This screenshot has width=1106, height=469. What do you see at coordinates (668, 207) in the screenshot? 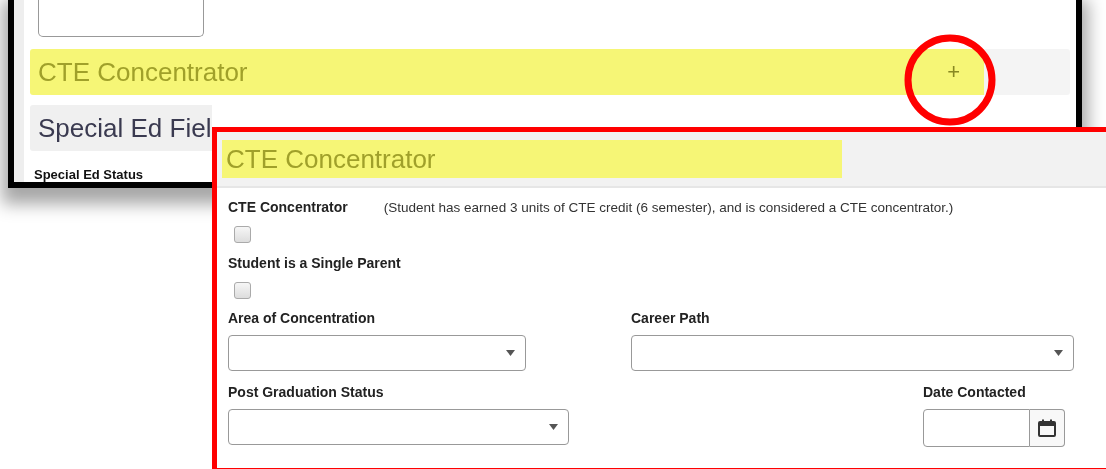
I see `field-note: (Student has earned 3 units of CTE credit (6 semester), and is considered a CTE concentrator.)` at bounding box center [668, 207].